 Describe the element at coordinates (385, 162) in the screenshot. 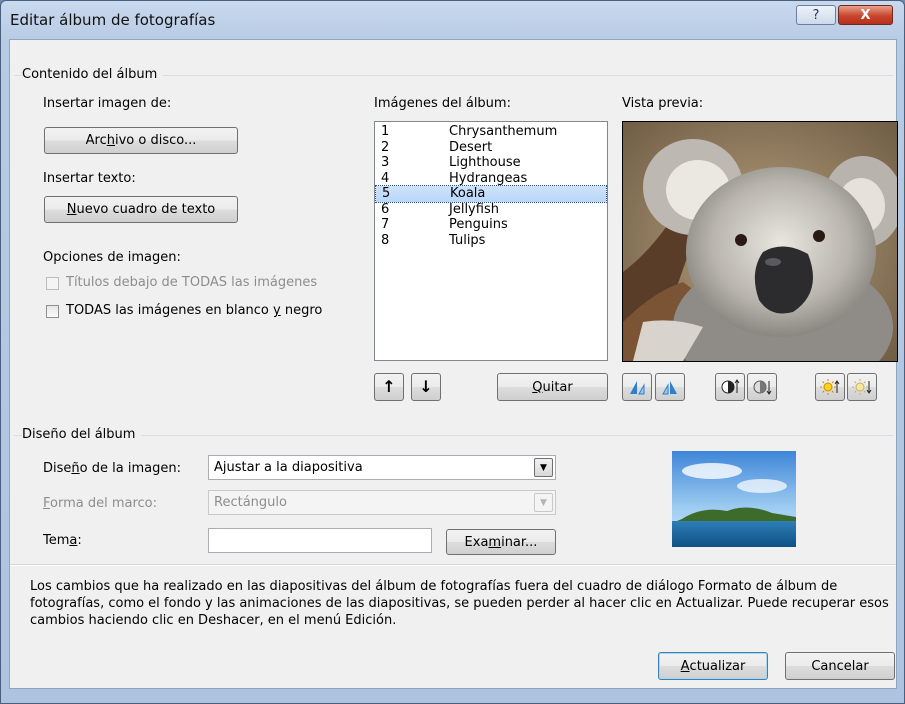

I see `list-item-number: 3` at that location.